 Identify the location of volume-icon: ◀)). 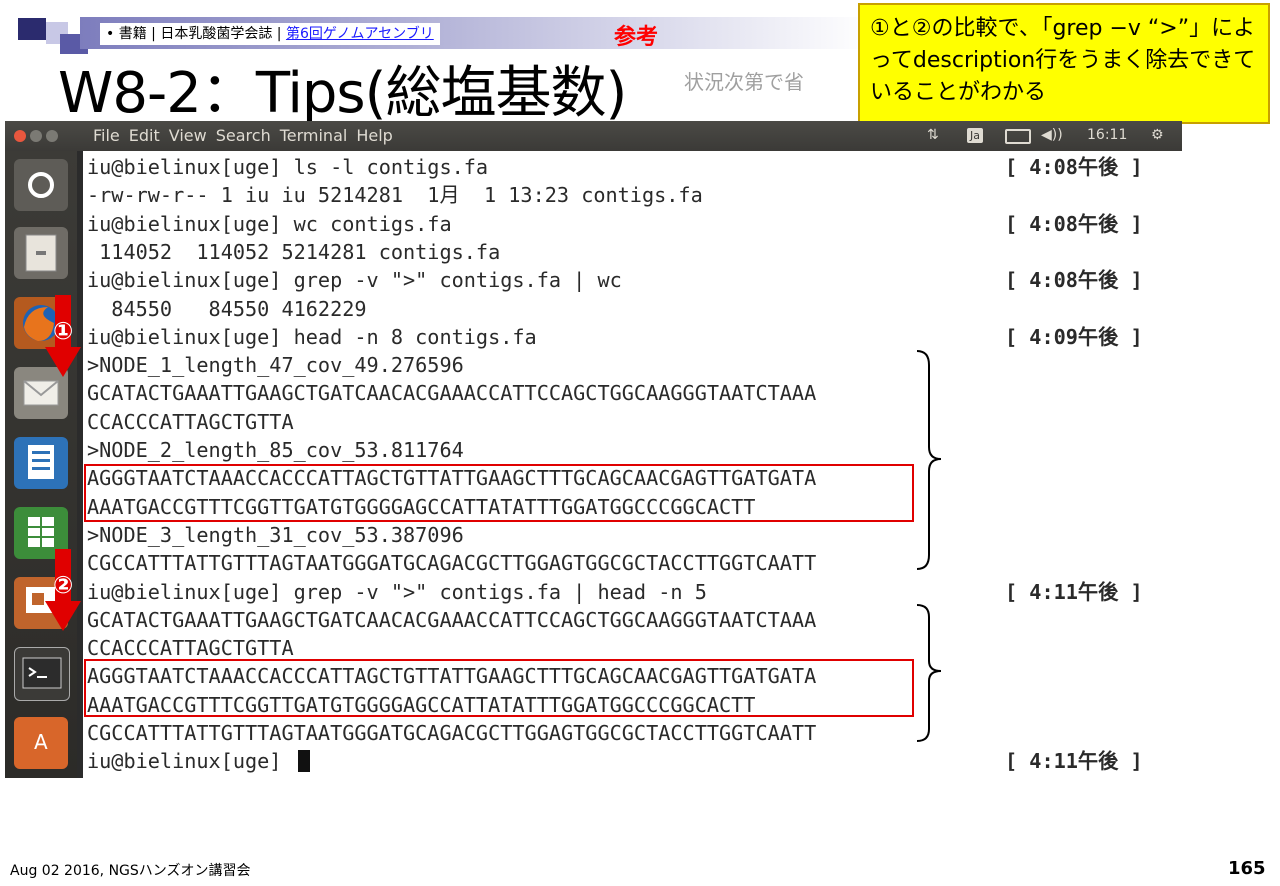
(1052, 135).